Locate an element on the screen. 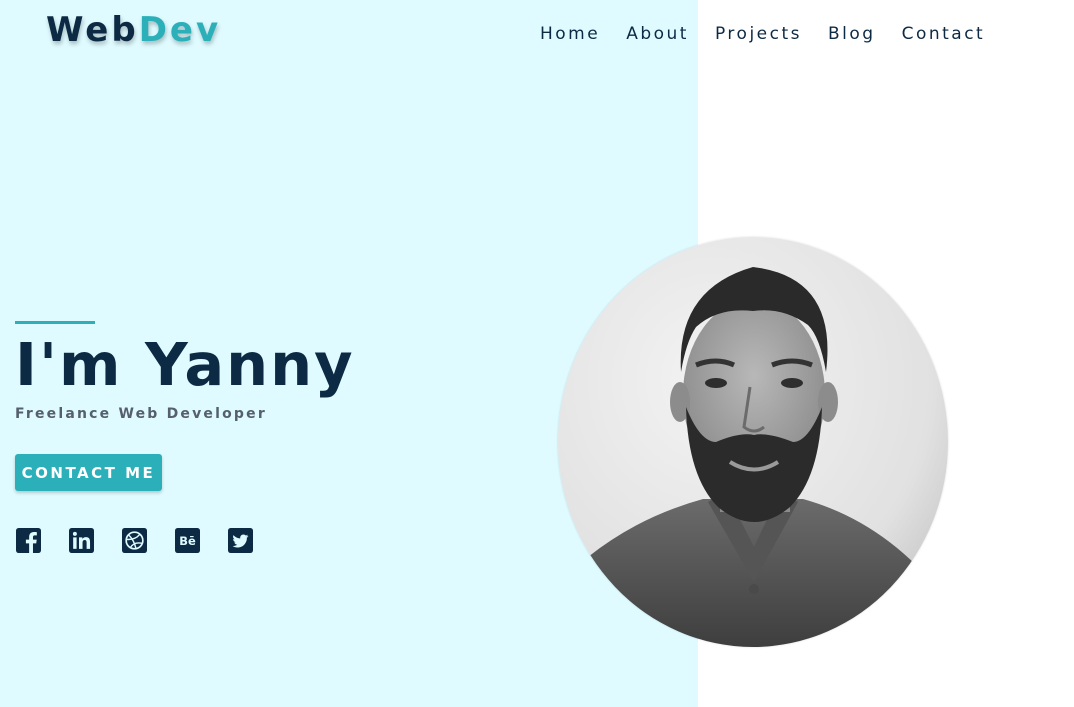 Image resolution: width=1074 pixels, height=707 pixels. nav-about: About is located at coordinates (657, 34).